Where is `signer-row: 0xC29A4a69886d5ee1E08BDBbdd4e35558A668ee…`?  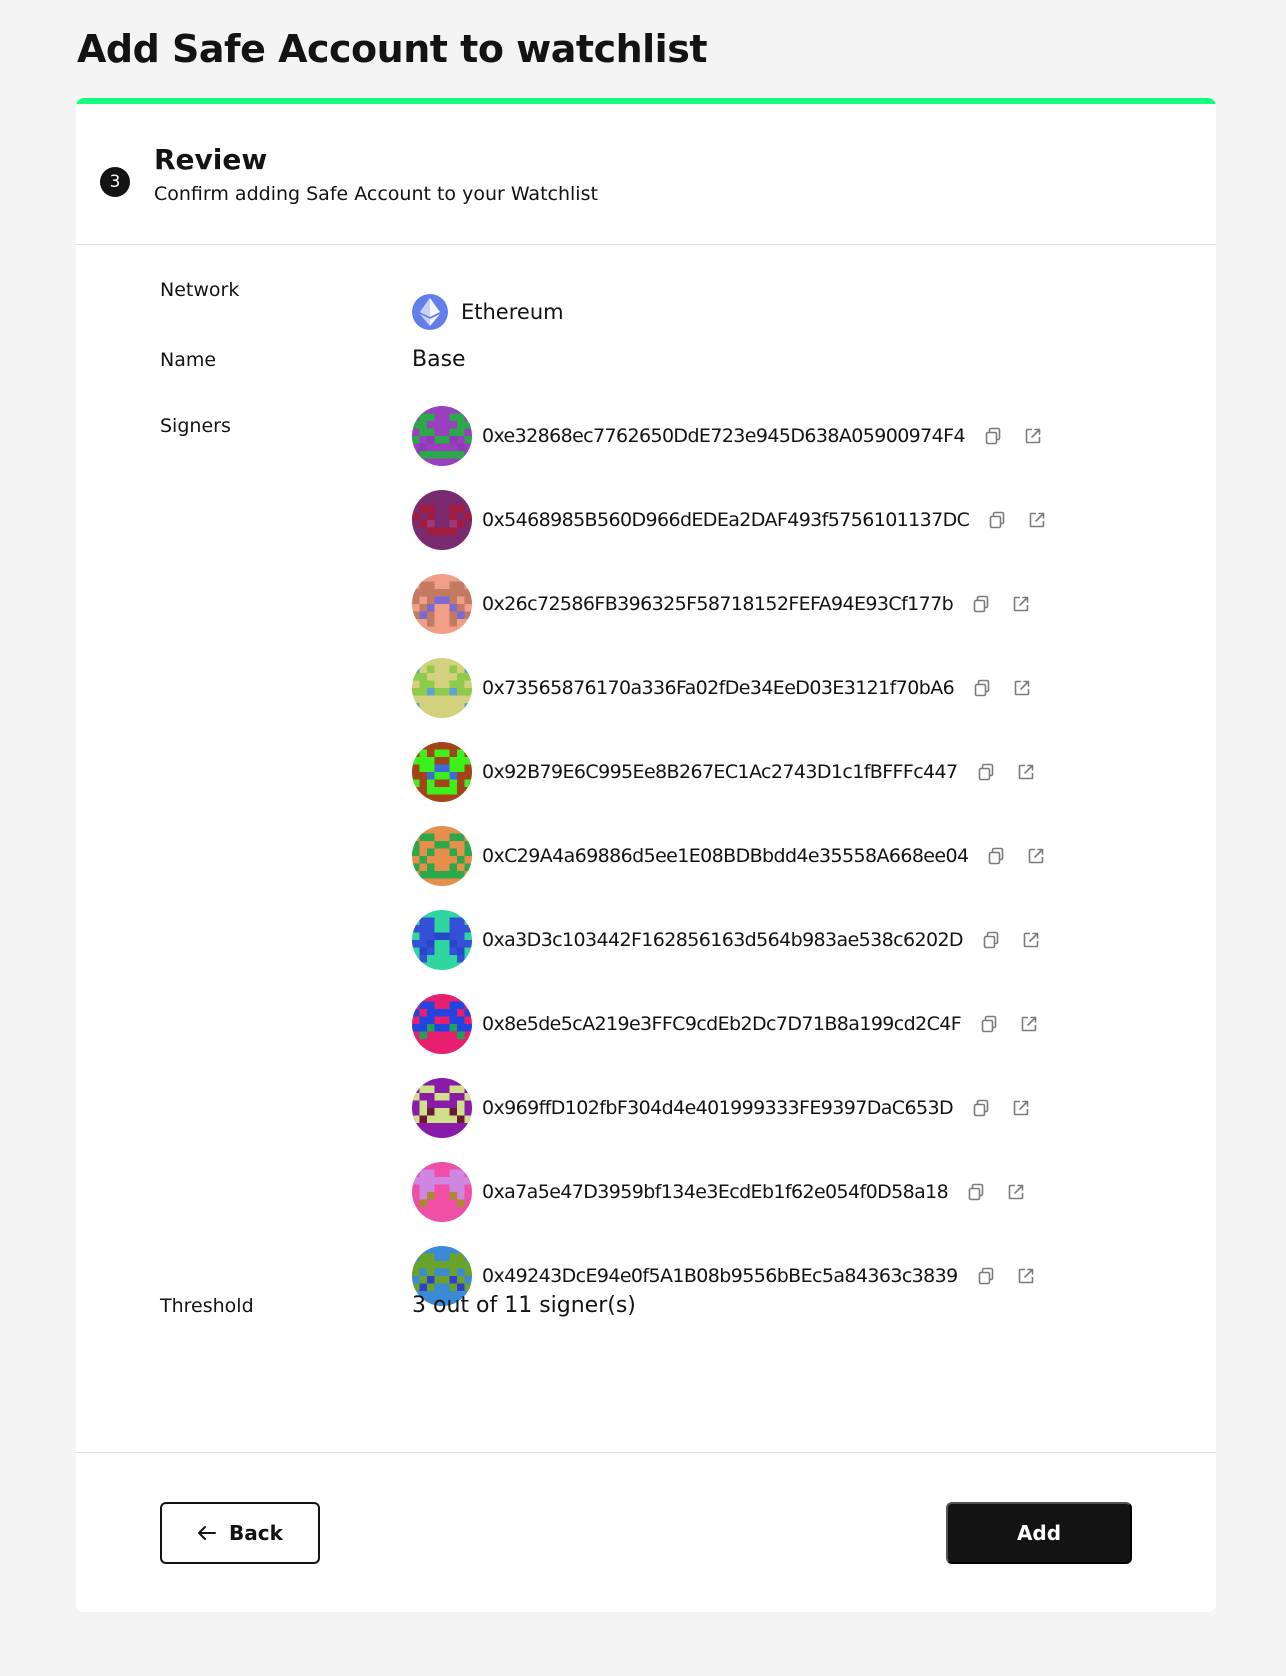 signer-row: 0xC29A4a69886d5ee1E08BDBbdd4e35558A668ee… is located at coordinates (731, 856).